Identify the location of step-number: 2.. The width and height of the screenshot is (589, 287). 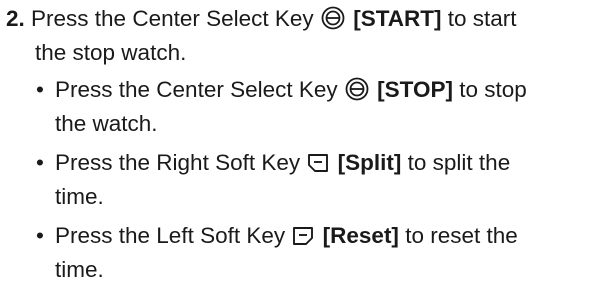
(15, 18).